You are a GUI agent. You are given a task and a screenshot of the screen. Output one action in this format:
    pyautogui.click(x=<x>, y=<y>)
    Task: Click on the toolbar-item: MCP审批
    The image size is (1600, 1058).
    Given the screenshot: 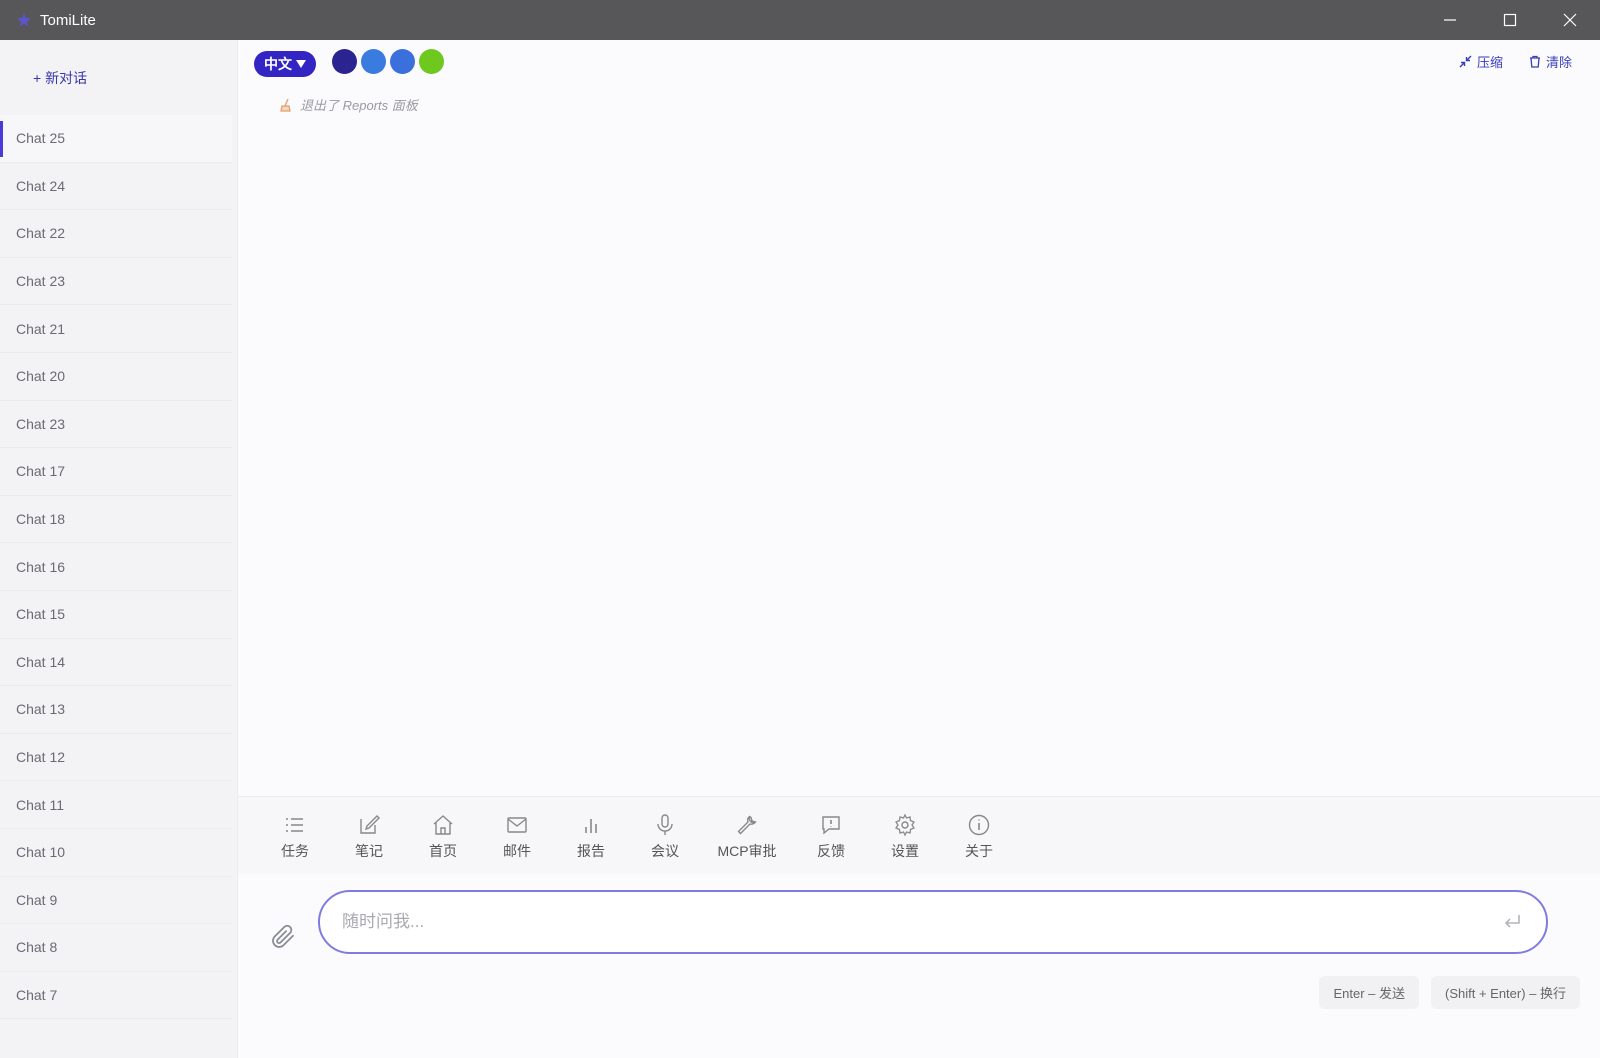 What is the action you would take?
    pyautogui.click(x=747, y=837)
    